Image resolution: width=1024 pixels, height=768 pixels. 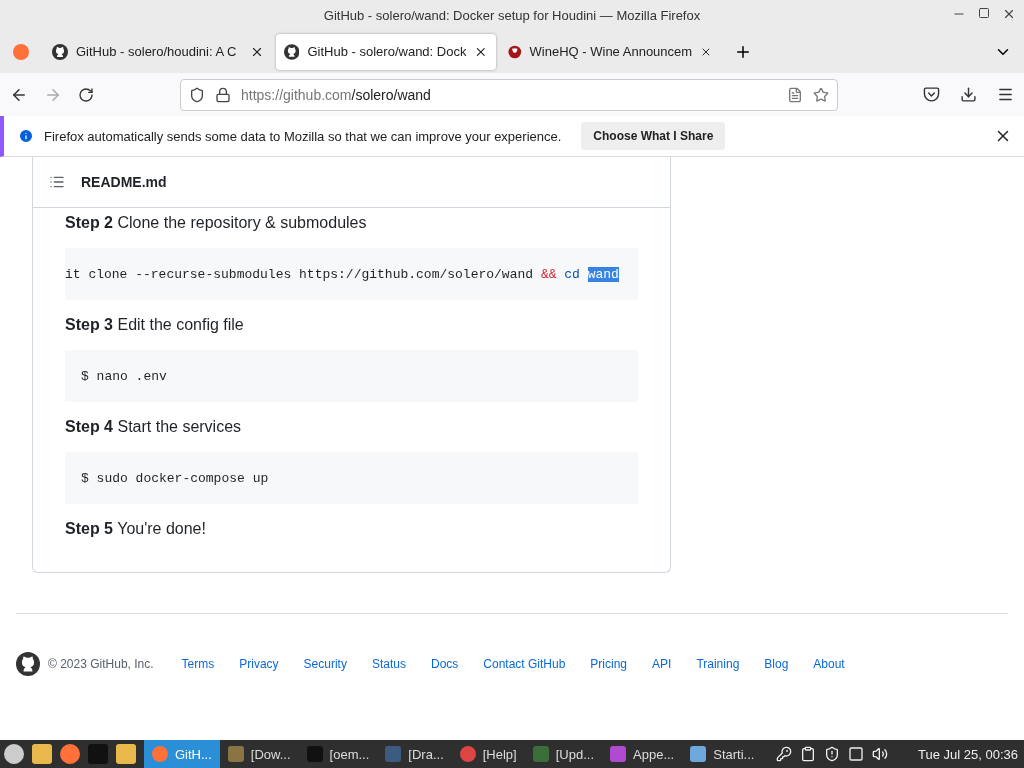 I want to click on bookmark-star-icon, so click(x=821, y=94).